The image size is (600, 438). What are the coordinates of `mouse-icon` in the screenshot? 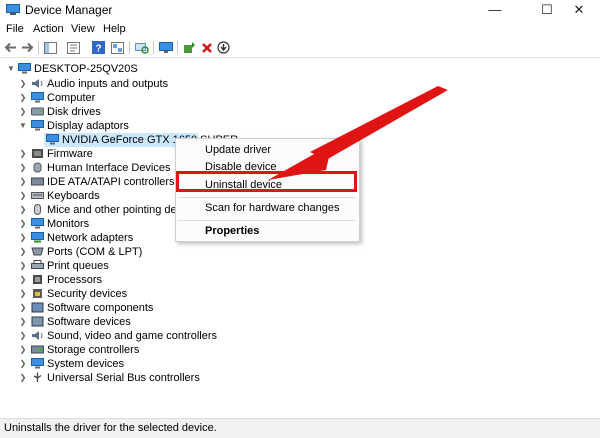 It's located at (37, 209).